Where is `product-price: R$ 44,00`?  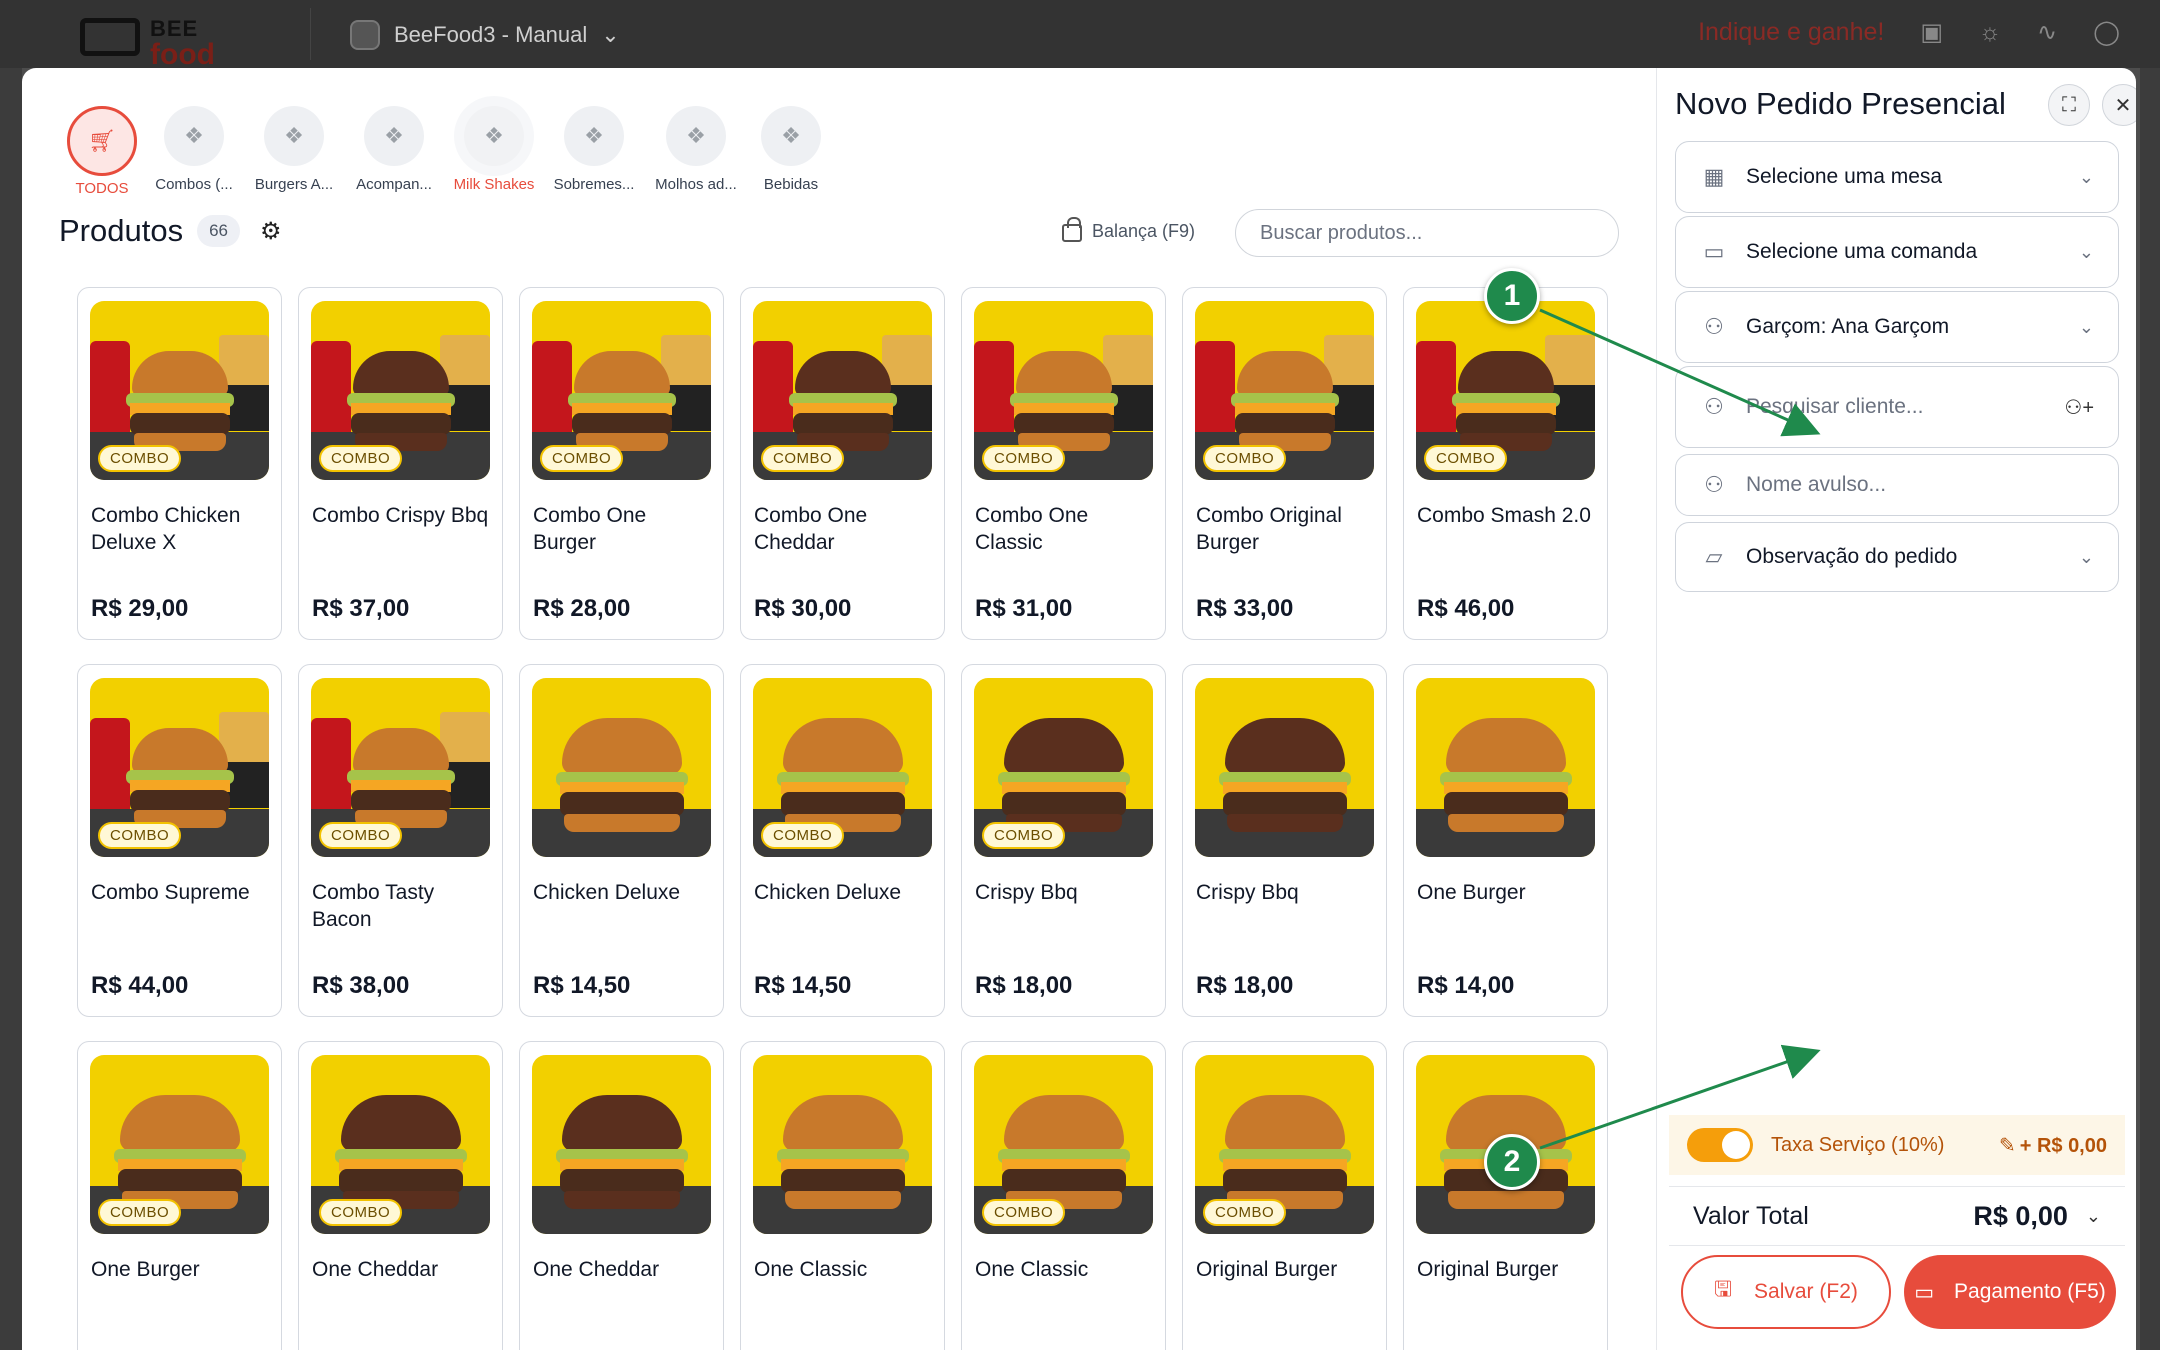 product-price: R$ 44,00 is located at coordinates (140, 985).